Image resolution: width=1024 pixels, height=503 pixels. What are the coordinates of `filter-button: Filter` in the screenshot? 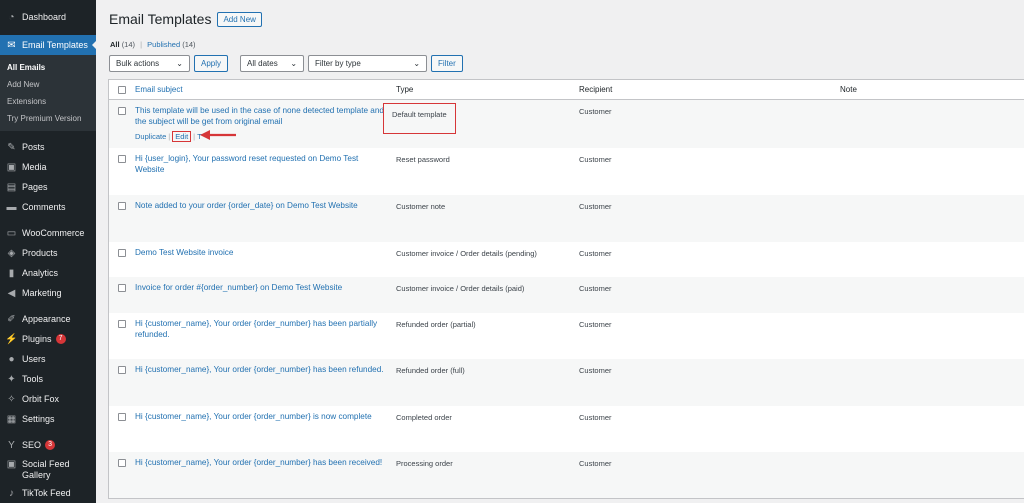 It's located at (447, 63).